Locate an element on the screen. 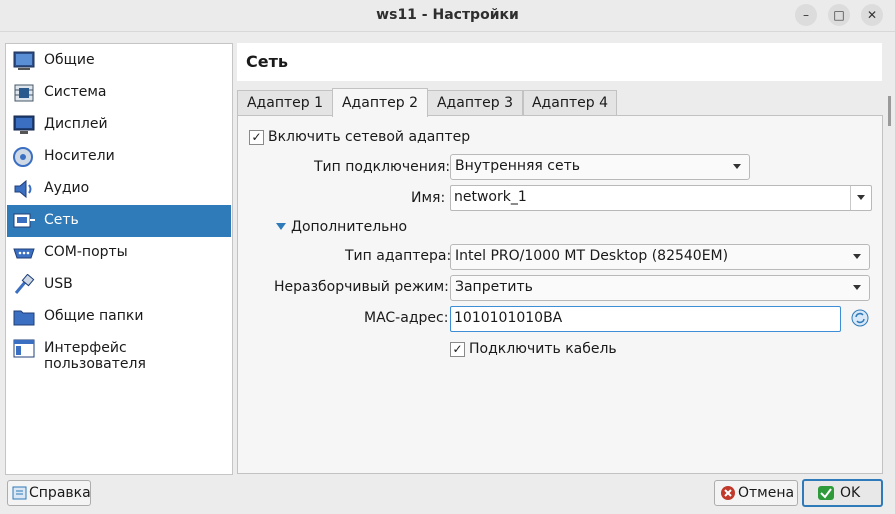 Image resolution: width=895 pixels, height=514 pixels. general-icon is located at coordinates (24, 60).